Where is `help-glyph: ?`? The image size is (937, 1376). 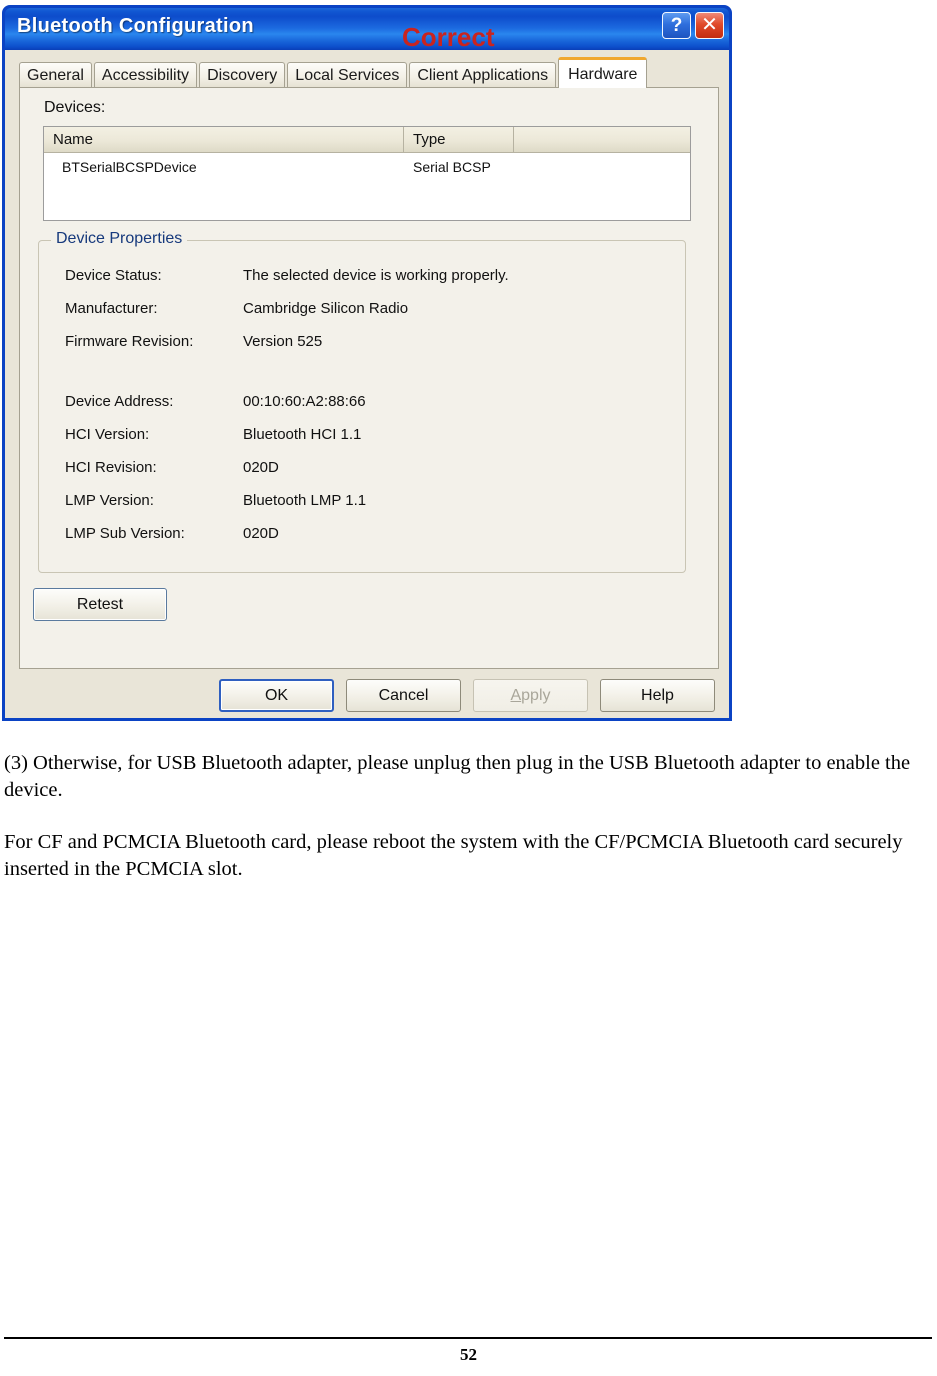
help-glyph: ? is located at coordinates (676, 25).